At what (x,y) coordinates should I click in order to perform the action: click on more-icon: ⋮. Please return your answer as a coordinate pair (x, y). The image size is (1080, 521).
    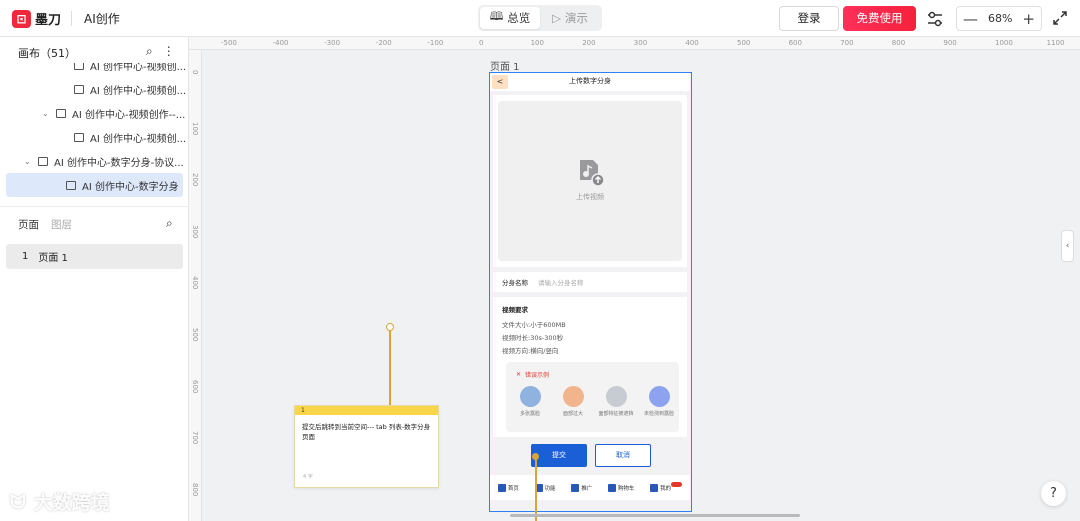
    Looking at the image, I should click on (169, 51).